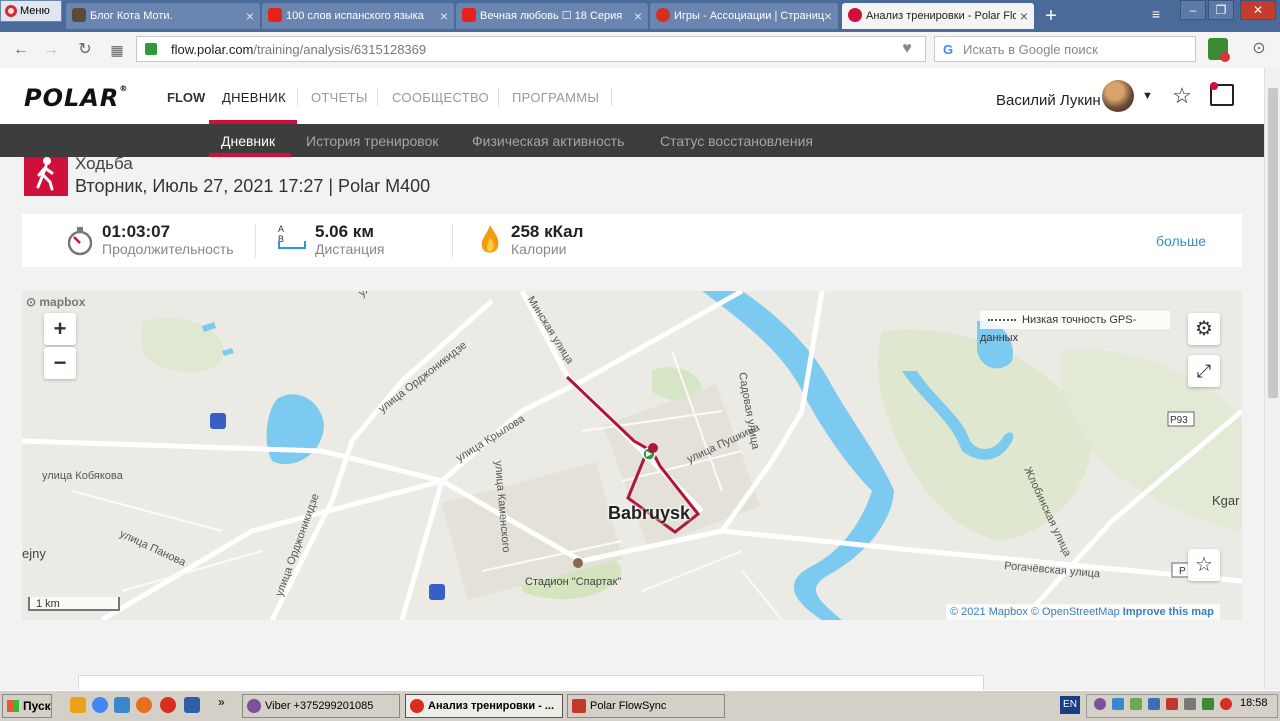 This screenshot has width=1280, height=721. What do you see at coordinates (1258, 10) in the screenshot?
I see `close-window-button: ✕` at bounding box center [1258, 10].